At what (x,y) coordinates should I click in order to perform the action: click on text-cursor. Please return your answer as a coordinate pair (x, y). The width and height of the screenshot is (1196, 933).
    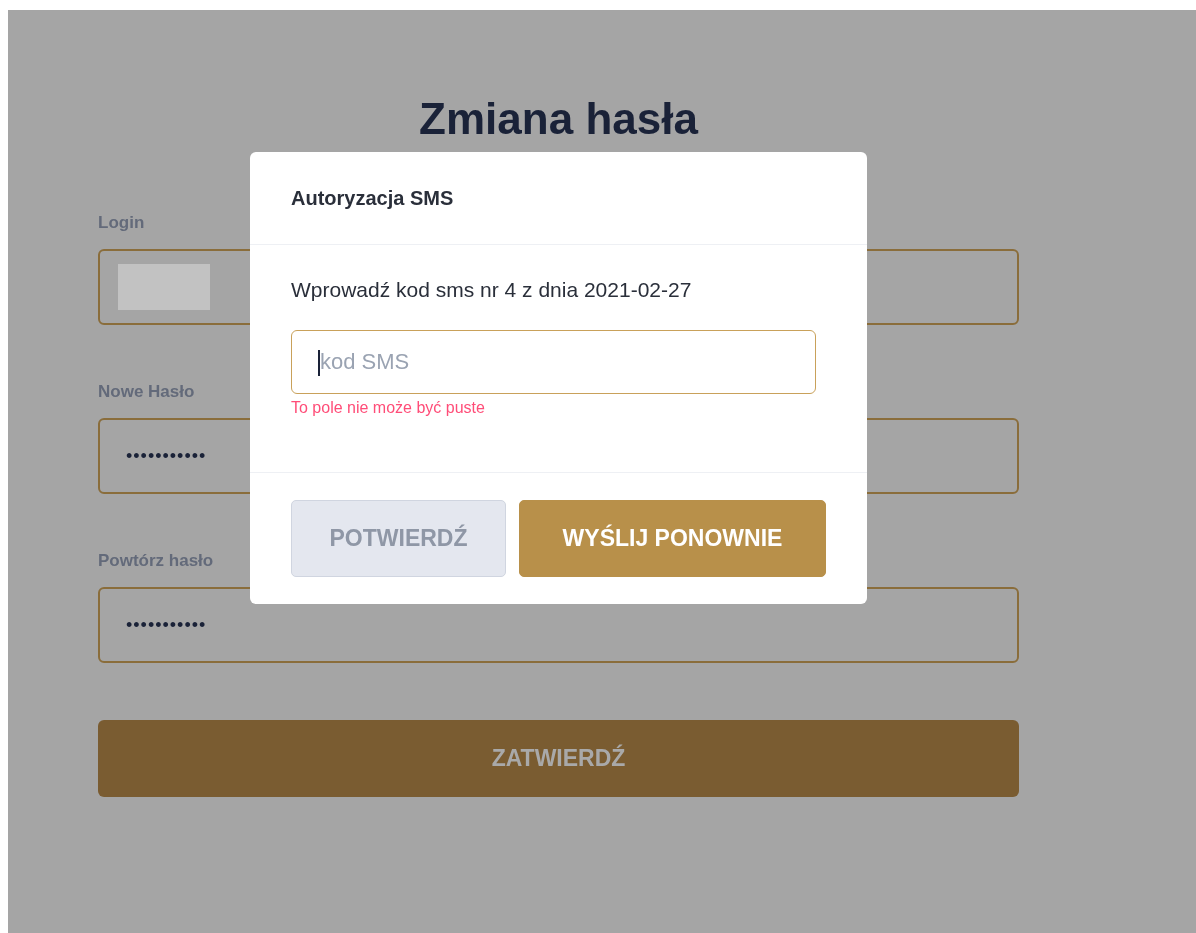
    Looking at the image, I should click on (319, 363).